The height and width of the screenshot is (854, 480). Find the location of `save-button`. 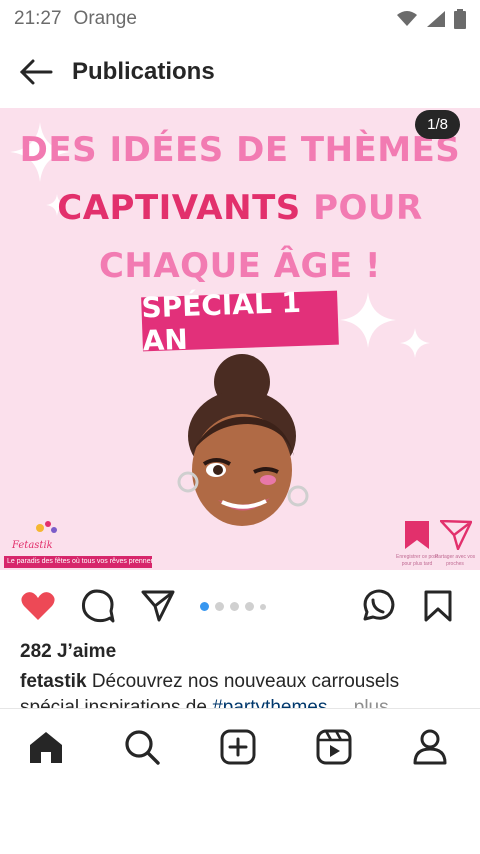

save-button is located at coordinates (438, 606).